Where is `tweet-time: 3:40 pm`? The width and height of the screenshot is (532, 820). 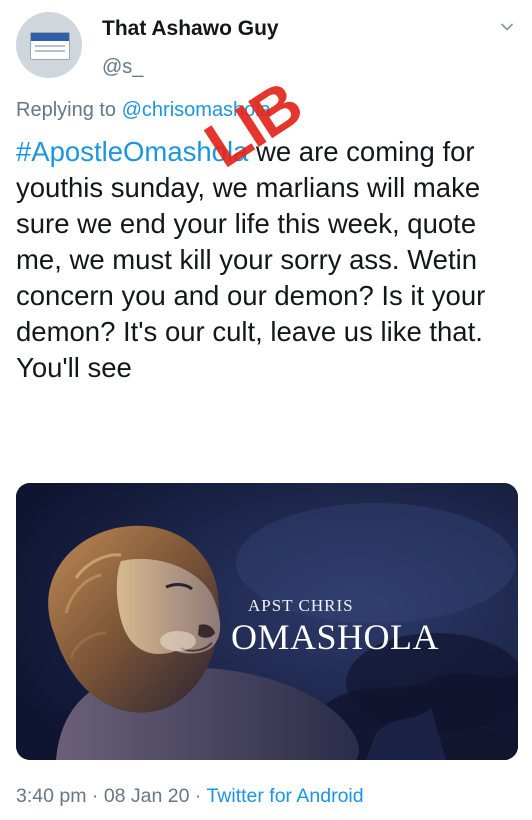
tweet-time: 3:40 pm is located at coordinates (51, 796).